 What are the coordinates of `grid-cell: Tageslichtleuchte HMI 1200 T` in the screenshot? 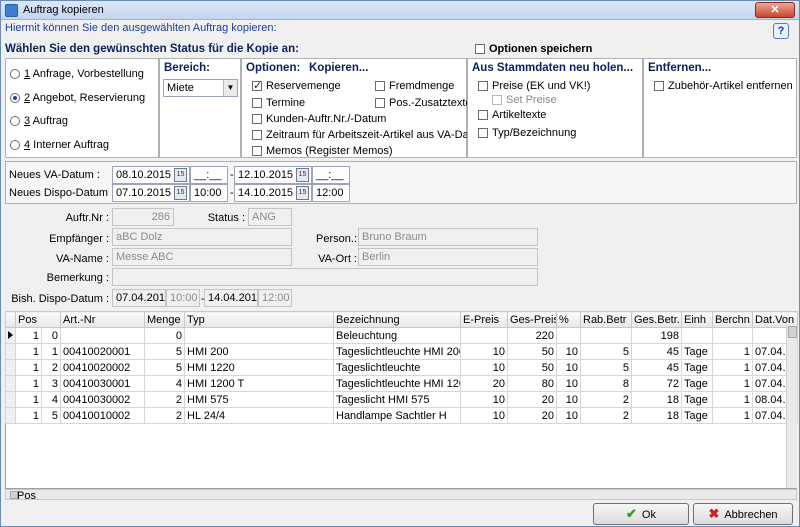 It's located at (397, 383).